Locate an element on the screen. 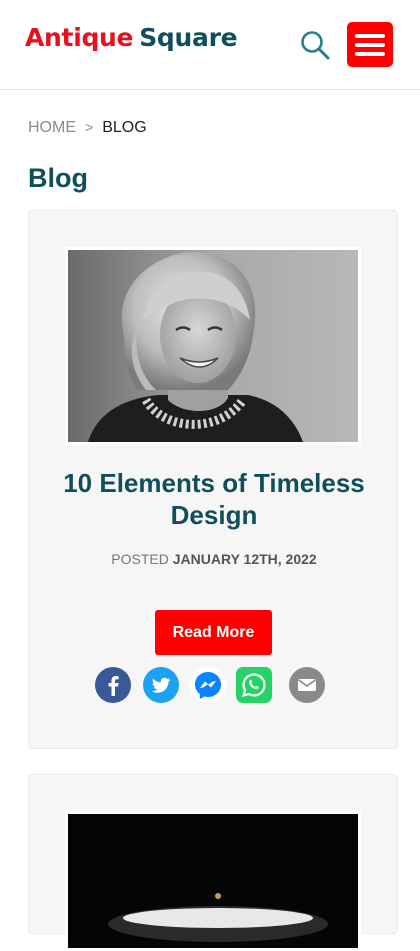 This screenshot has width=420, height=951. site-header: Antique Square is located at coordinates (210, 45).